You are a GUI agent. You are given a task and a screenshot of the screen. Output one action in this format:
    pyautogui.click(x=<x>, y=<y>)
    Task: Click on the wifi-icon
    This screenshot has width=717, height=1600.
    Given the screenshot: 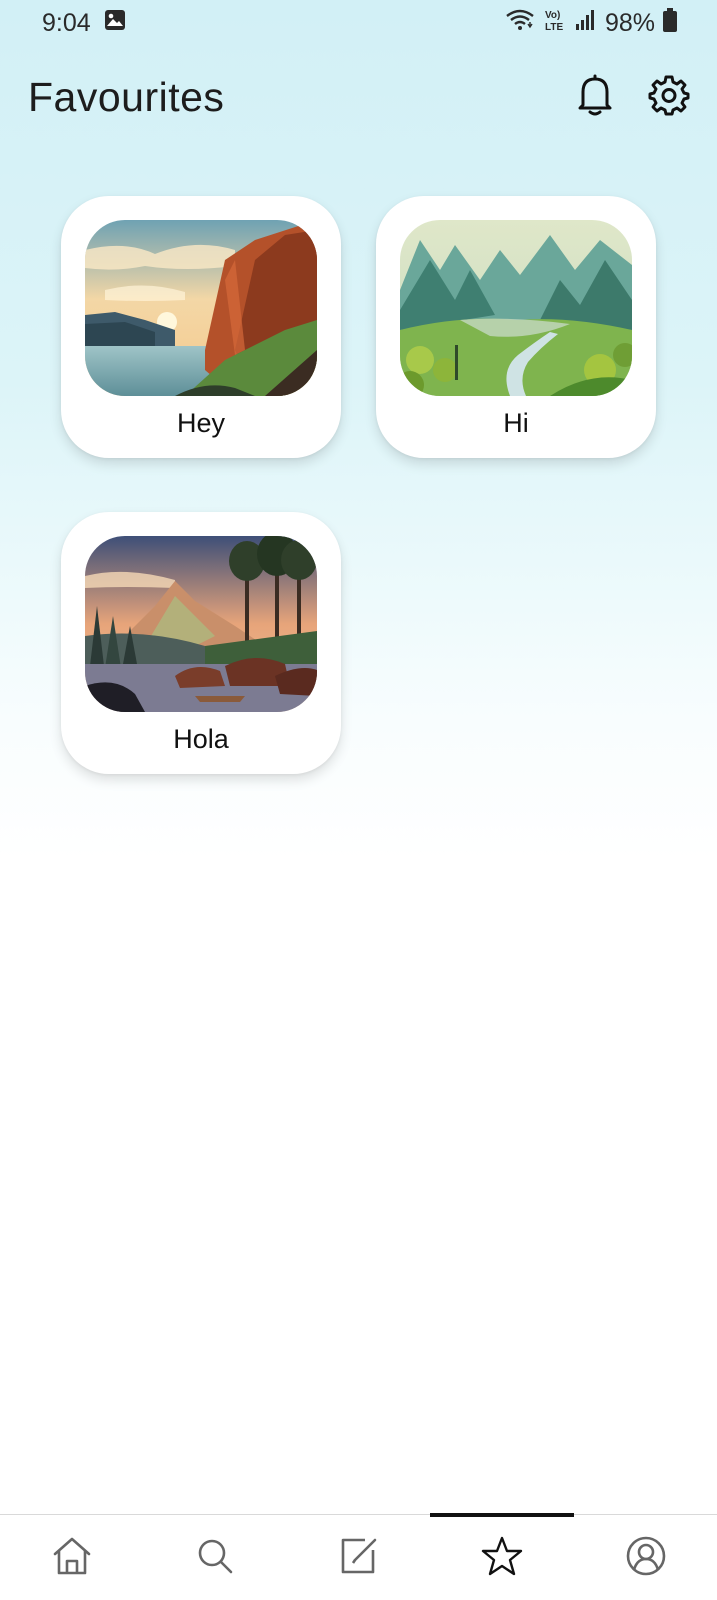 What is the action you would take?
    pyautogui.click(x=520, y=23)
    